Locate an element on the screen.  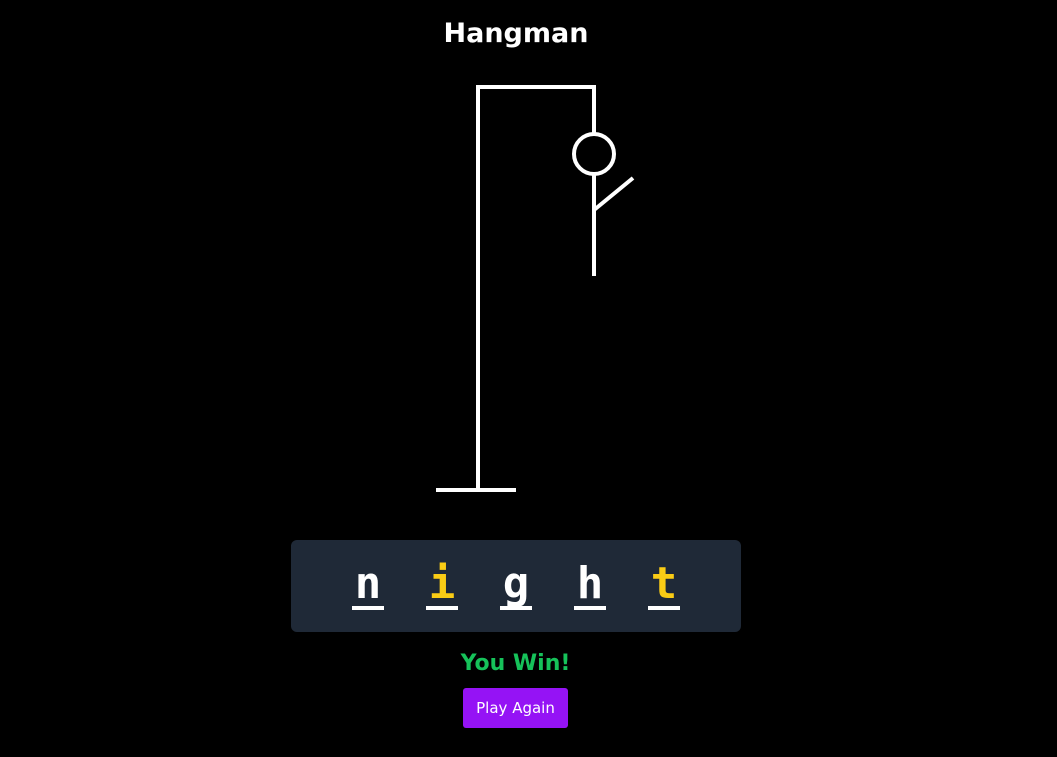
word-letter: h is located at coordinates (590, 586).